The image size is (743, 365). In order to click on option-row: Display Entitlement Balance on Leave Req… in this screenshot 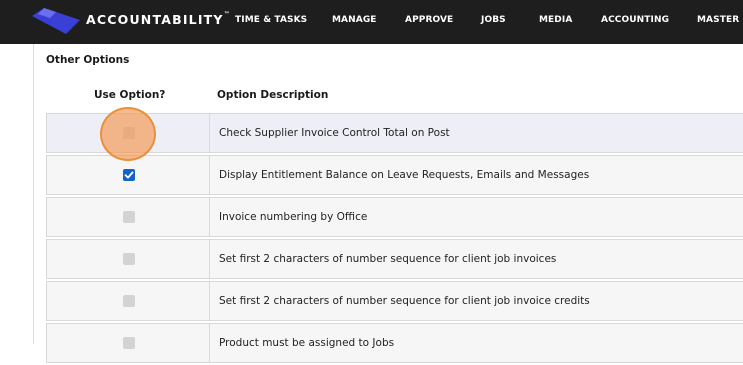, I will do `click(394, 175)`.